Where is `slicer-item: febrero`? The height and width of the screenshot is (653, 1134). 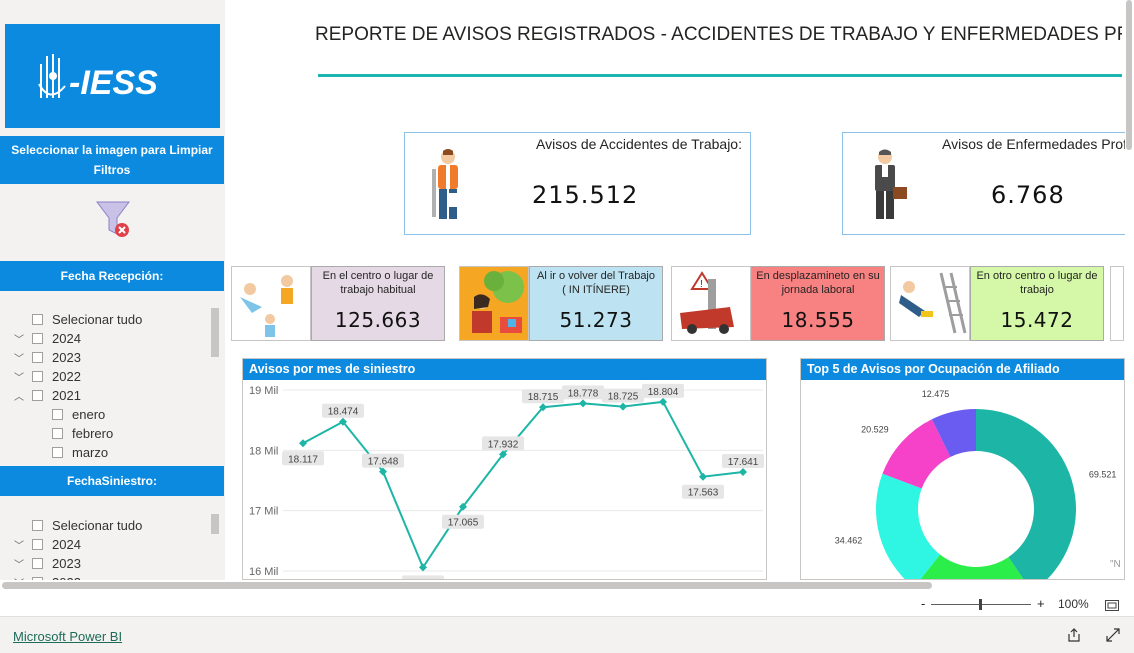 slicer-item: febrero is located at coordinates (112, 433).